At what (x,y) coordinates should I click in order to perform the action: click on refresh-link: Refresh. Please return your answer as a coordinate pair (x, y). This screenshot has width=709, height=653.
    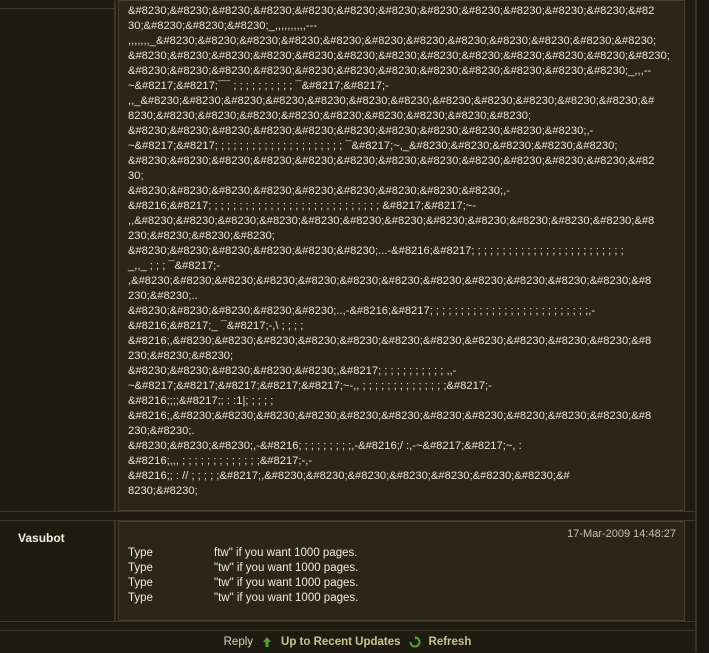
    Looking at the image, I should click on (450, 642).